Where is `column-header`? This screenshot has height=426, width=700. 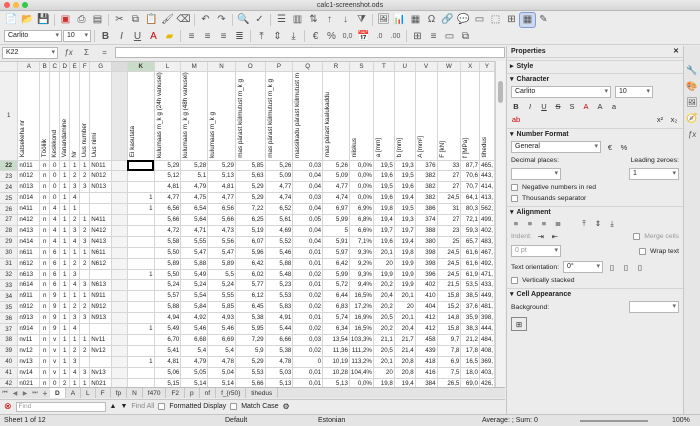
column-header is located at coordinates (119, 67).